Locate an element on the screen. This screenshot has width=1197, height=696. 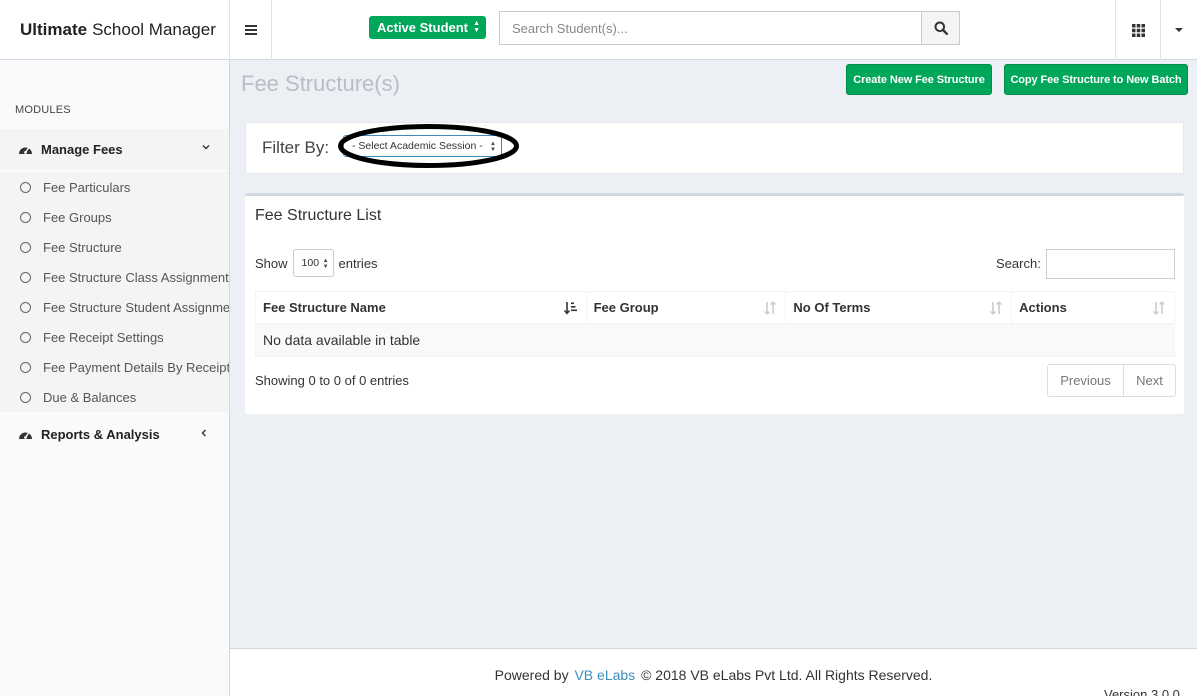
sidebar-subitem-due-balances: Due & Balances is located at coordinates (114, 397).